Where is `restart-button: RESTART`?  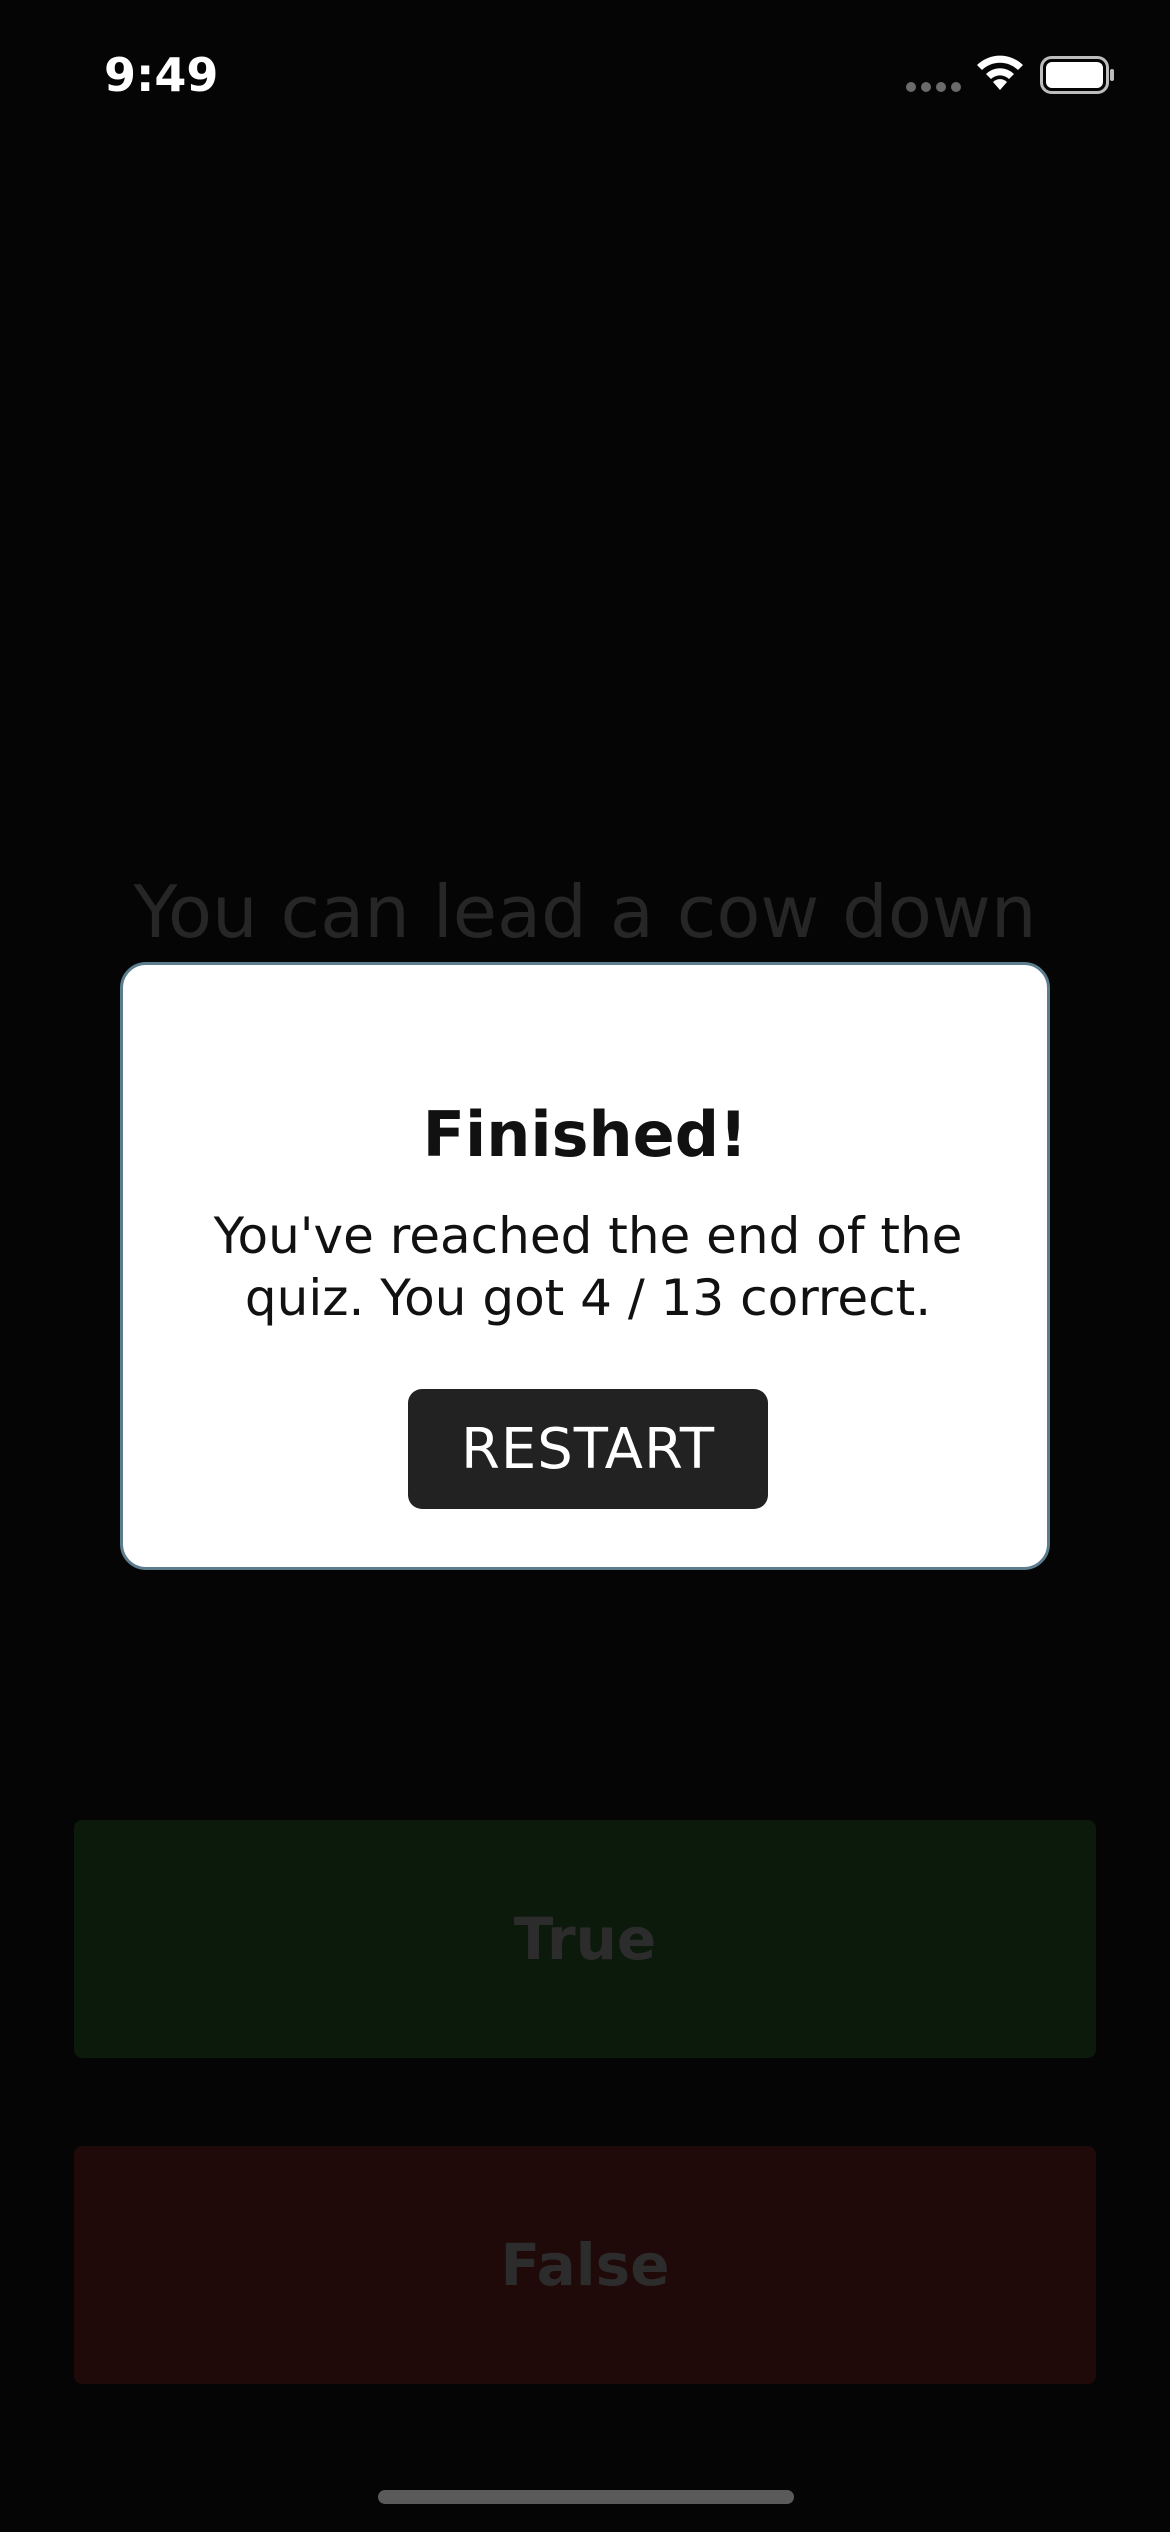
restart-button: RESTART is located at coordinates (588, 1449).